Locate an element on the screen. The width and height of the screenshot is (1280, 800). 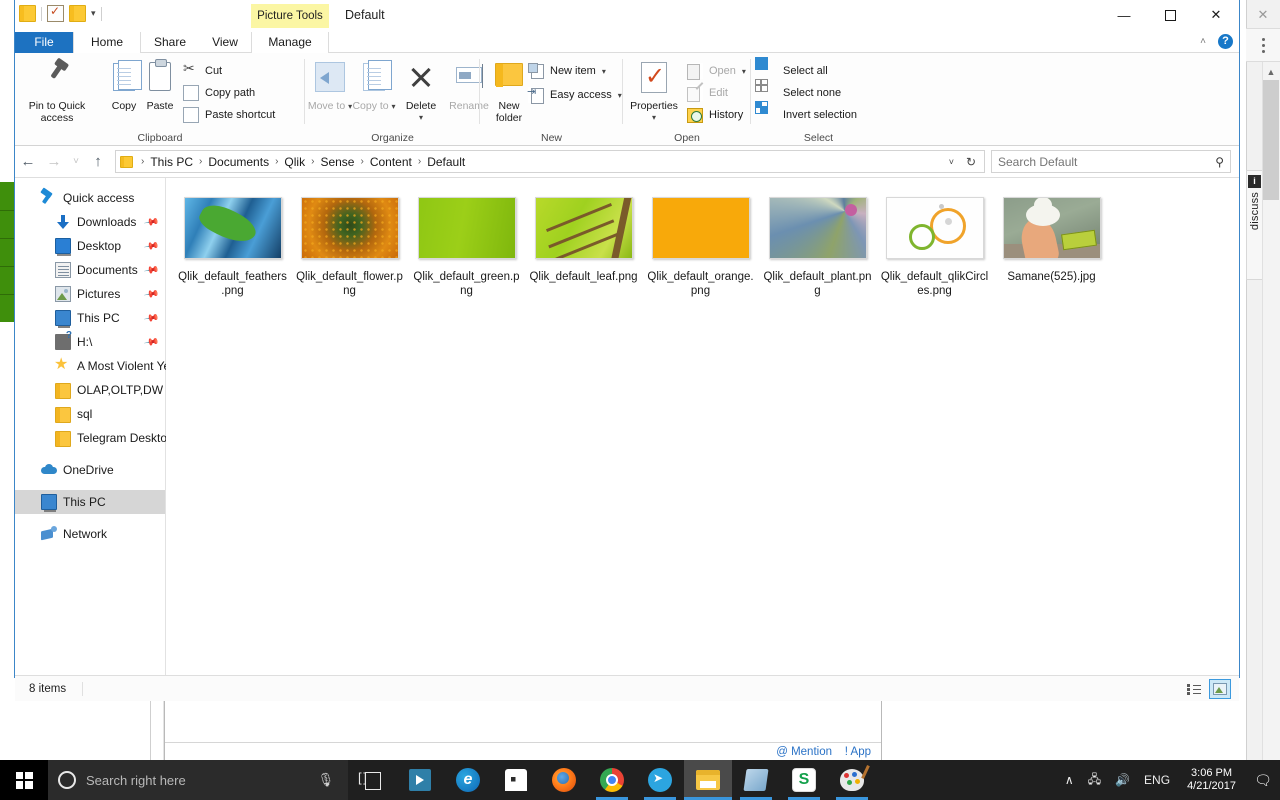
taskbar-app-onenote is located at coordinates (756, 780).